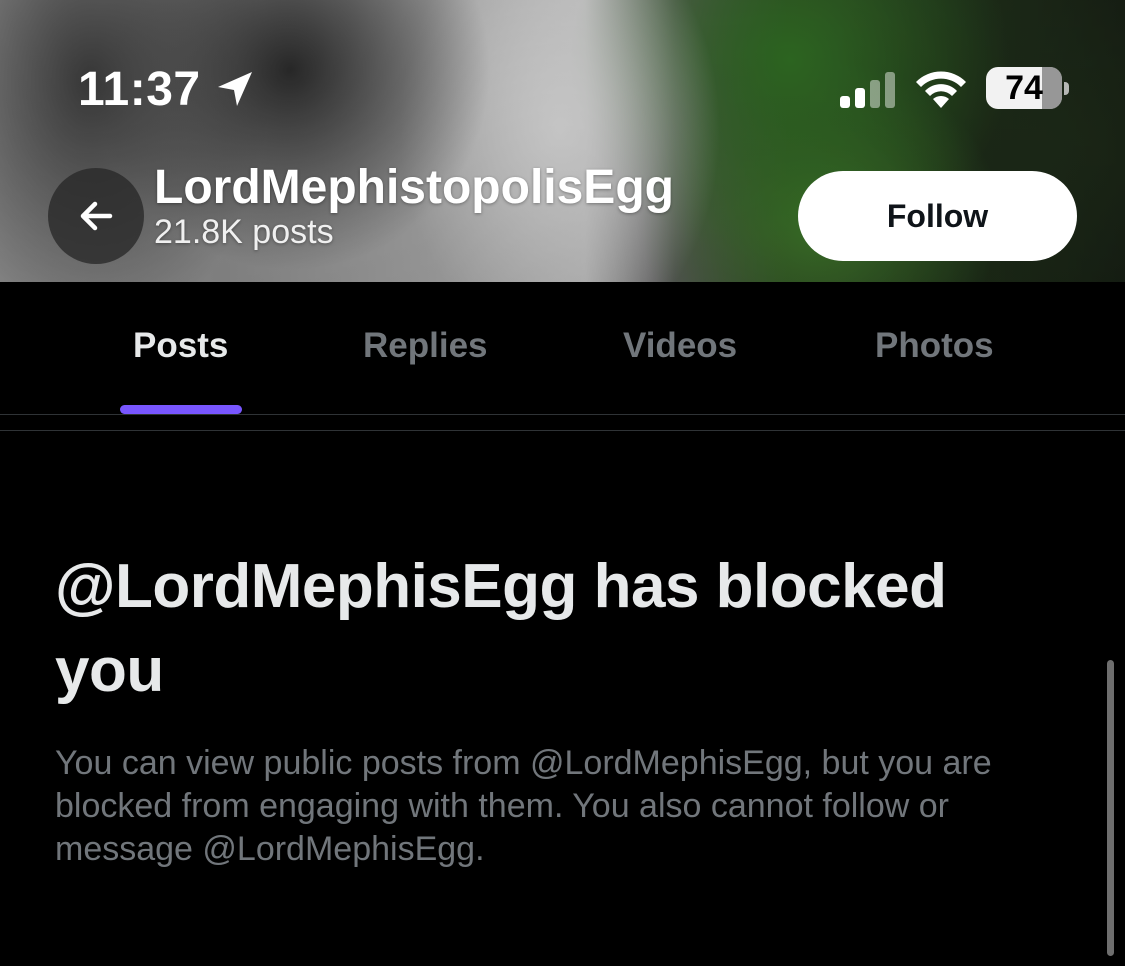 This screenshot has height=966, width=1125. I want to click on arrow-left-icon, so click(96, 216).